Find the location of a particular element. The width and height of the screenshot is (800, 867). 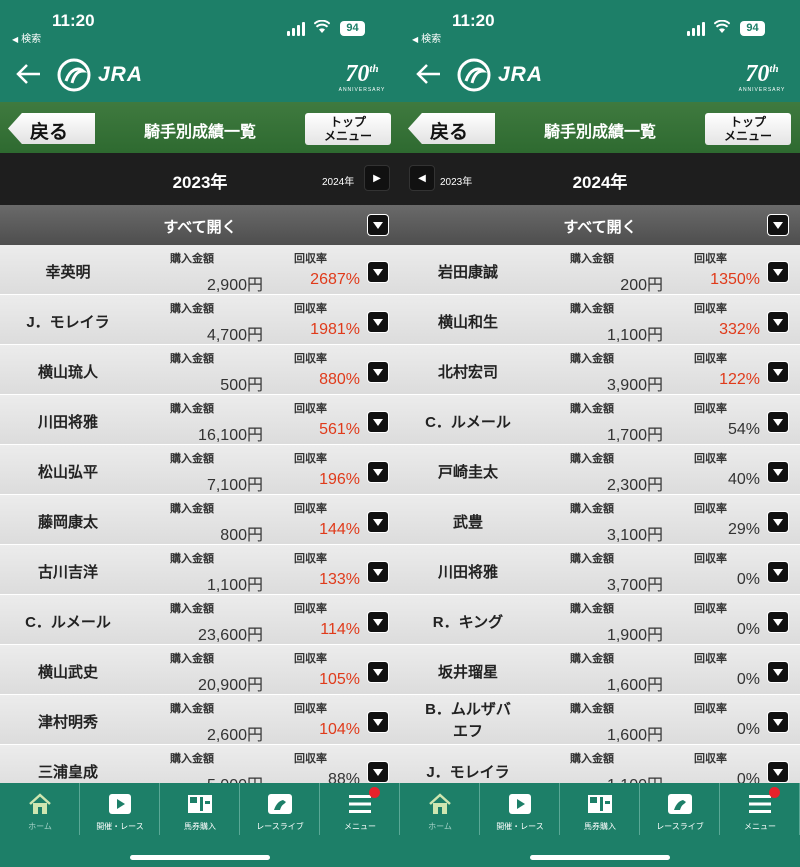

jockey-name: 北村宏司 is located at coordinates (468, 371).